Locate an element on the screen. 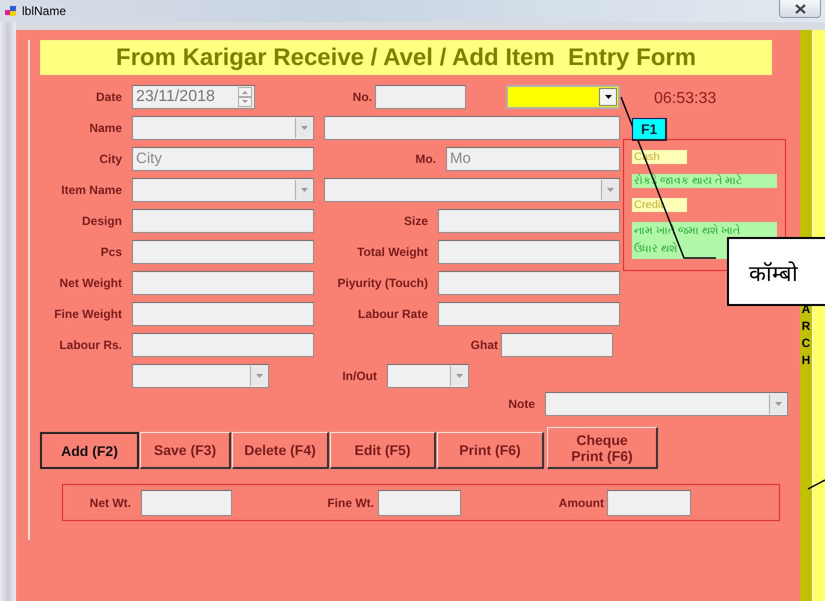 The height and width of the screenshot is (601, 825). close-icon is located at coordinates (800, 9).